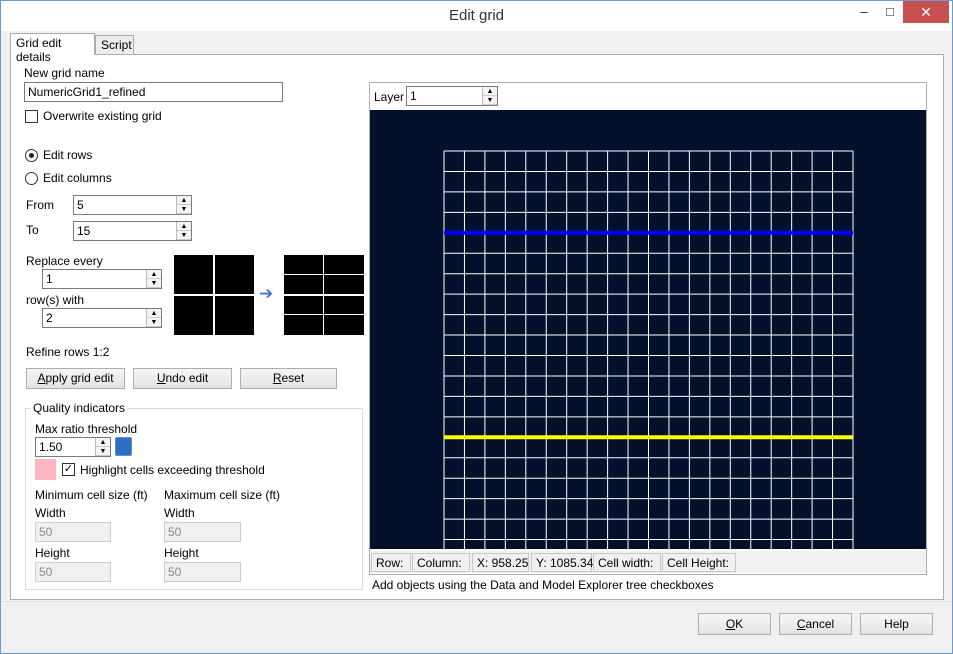 This screenshot has height=654, width=953. Describe the element at coordinates (80, 205) in the screenshot. I see `from-value: 5` at that location.